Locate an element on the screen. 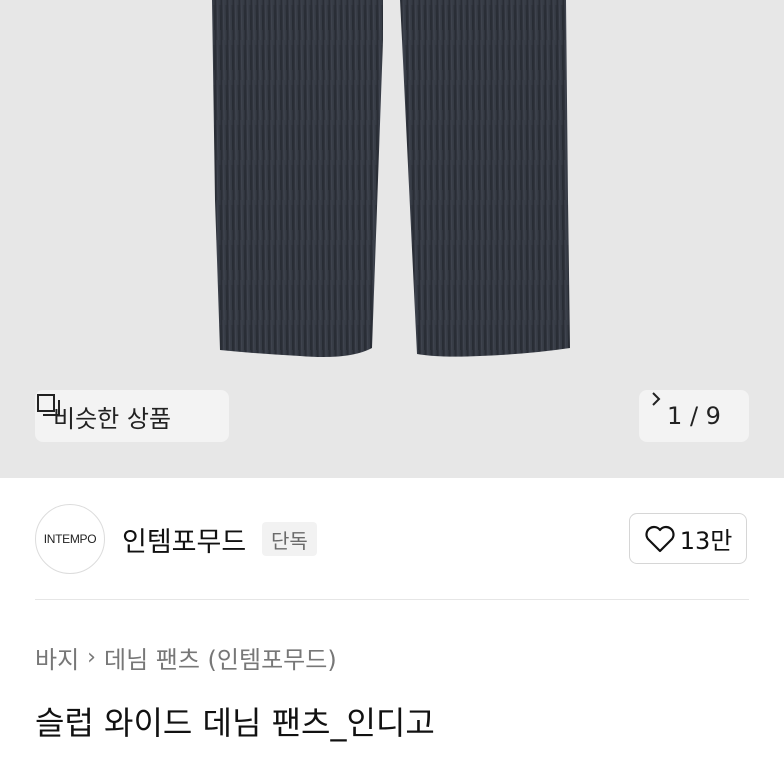  brand-logo: INTEMPO is located at coordinates (70, 539).